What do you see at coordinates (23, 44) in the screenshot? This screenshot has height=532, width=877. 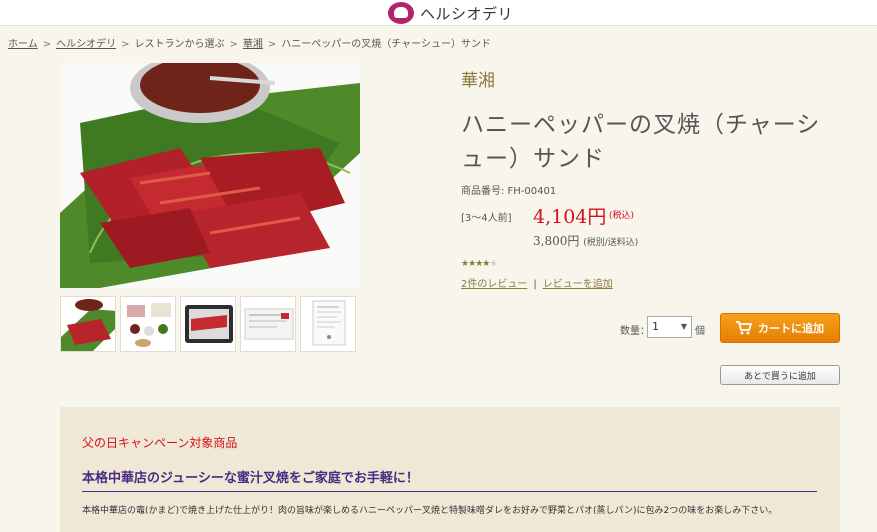 I see `breadcrumb-home: ホーム` at bounding box center [23, 44].